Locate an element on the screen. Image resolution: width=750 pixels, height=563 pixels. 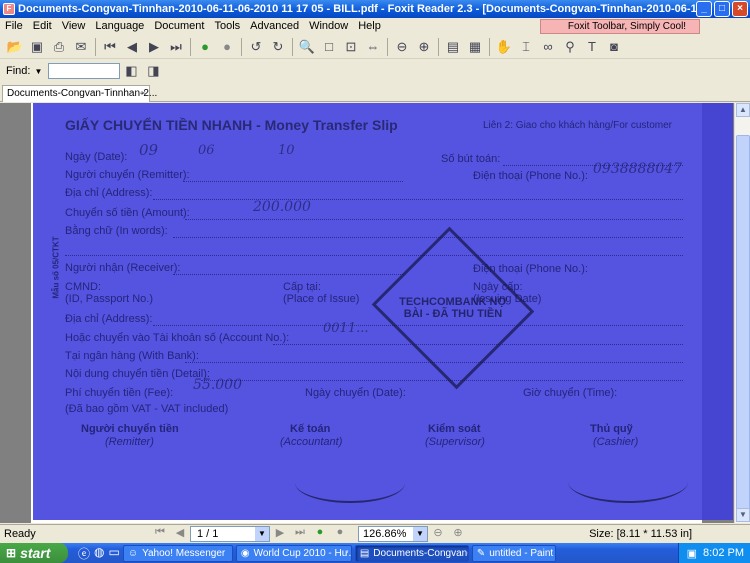
scroll-up-icon: ▲ is located at coordinates (743, 110).